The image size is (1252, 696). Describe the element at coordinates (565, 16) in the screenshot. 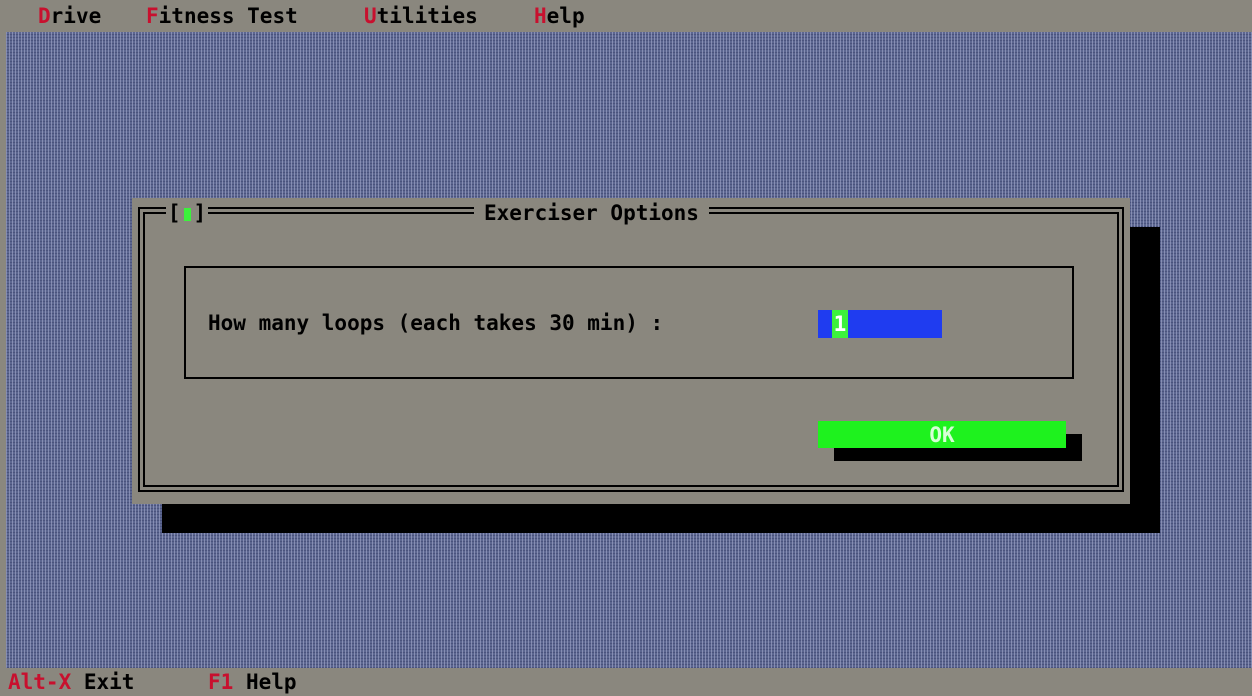

I see `menu-help-label: elp` at that location.